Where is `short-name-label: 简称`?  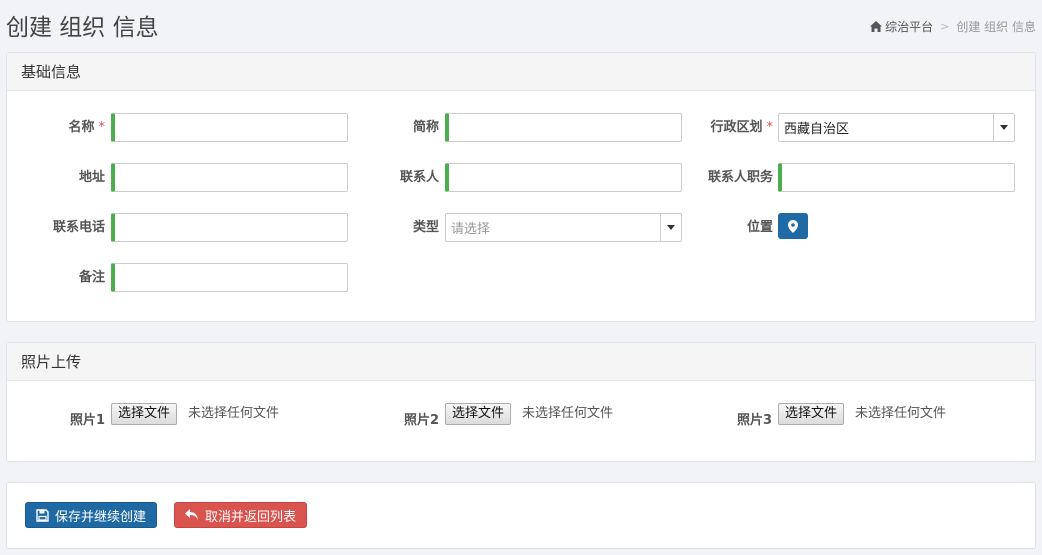 short-name-label: 简称 is located at coordinates (425, 127).